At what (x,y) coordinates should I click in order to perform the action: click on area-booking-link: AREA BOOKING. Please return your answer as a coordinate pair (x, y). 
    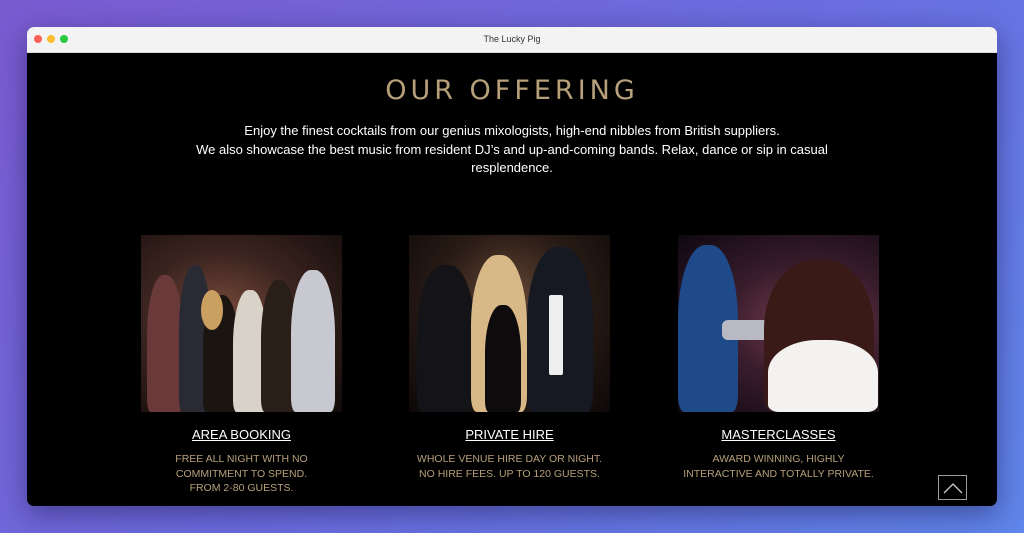
    Looking at the image, I should click on (241, 434).